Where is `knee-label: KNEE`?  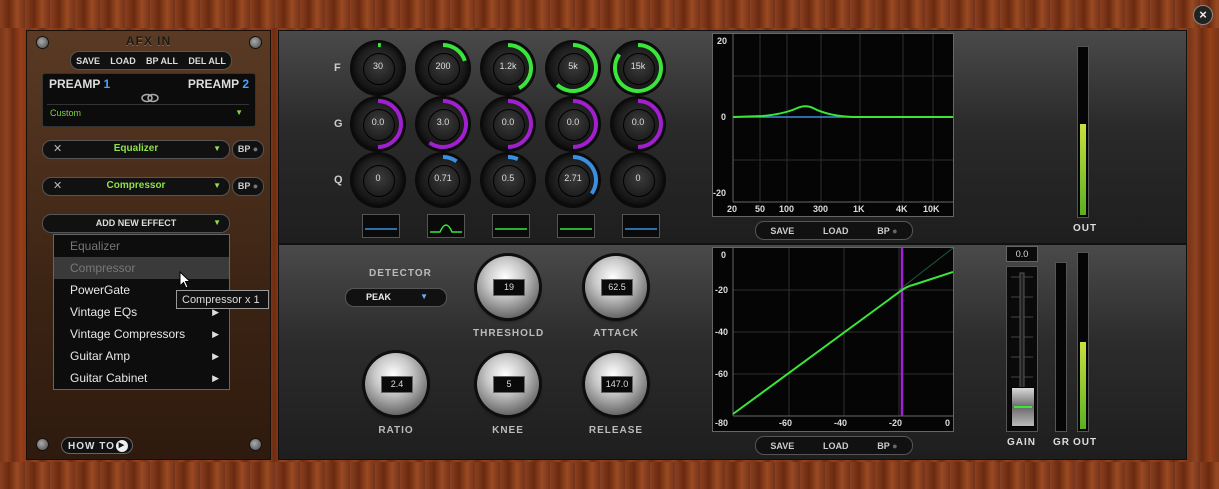 knee-label: KNEE is located at coordinates (508, 430).